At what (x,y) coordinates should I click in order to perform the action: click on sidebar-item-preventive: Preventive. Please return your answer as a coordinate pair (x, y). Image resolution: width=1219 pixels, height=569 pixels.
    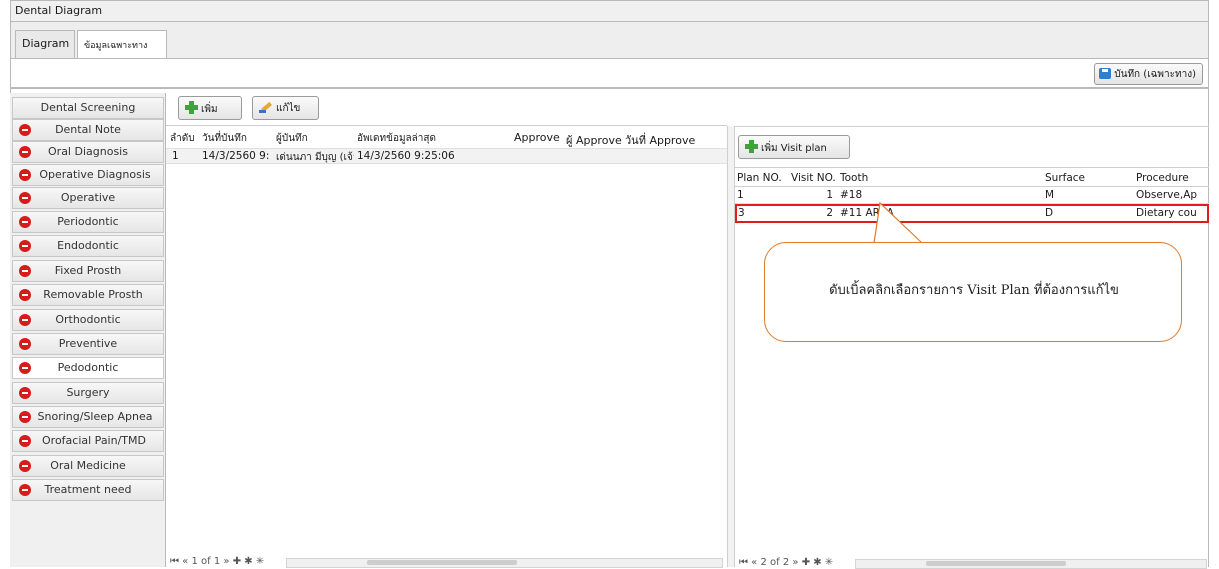
    Looking at the image, I should click on (88, 344).